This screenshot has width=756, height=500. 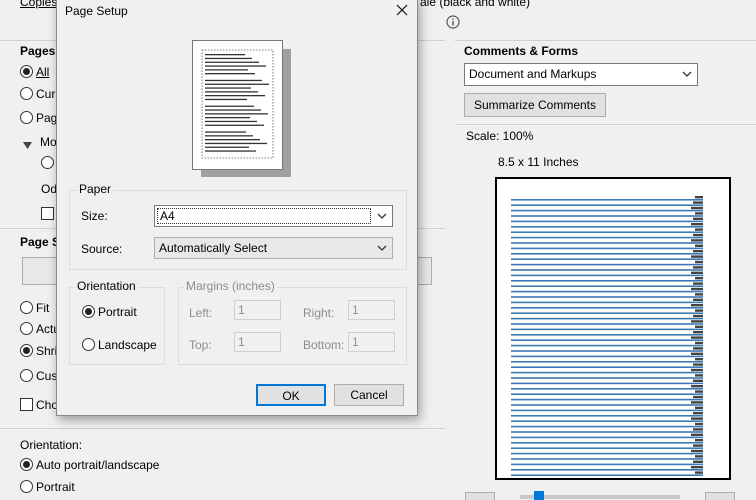 I want to click on cancel-button: Cancel, so click(x=369, y=395).